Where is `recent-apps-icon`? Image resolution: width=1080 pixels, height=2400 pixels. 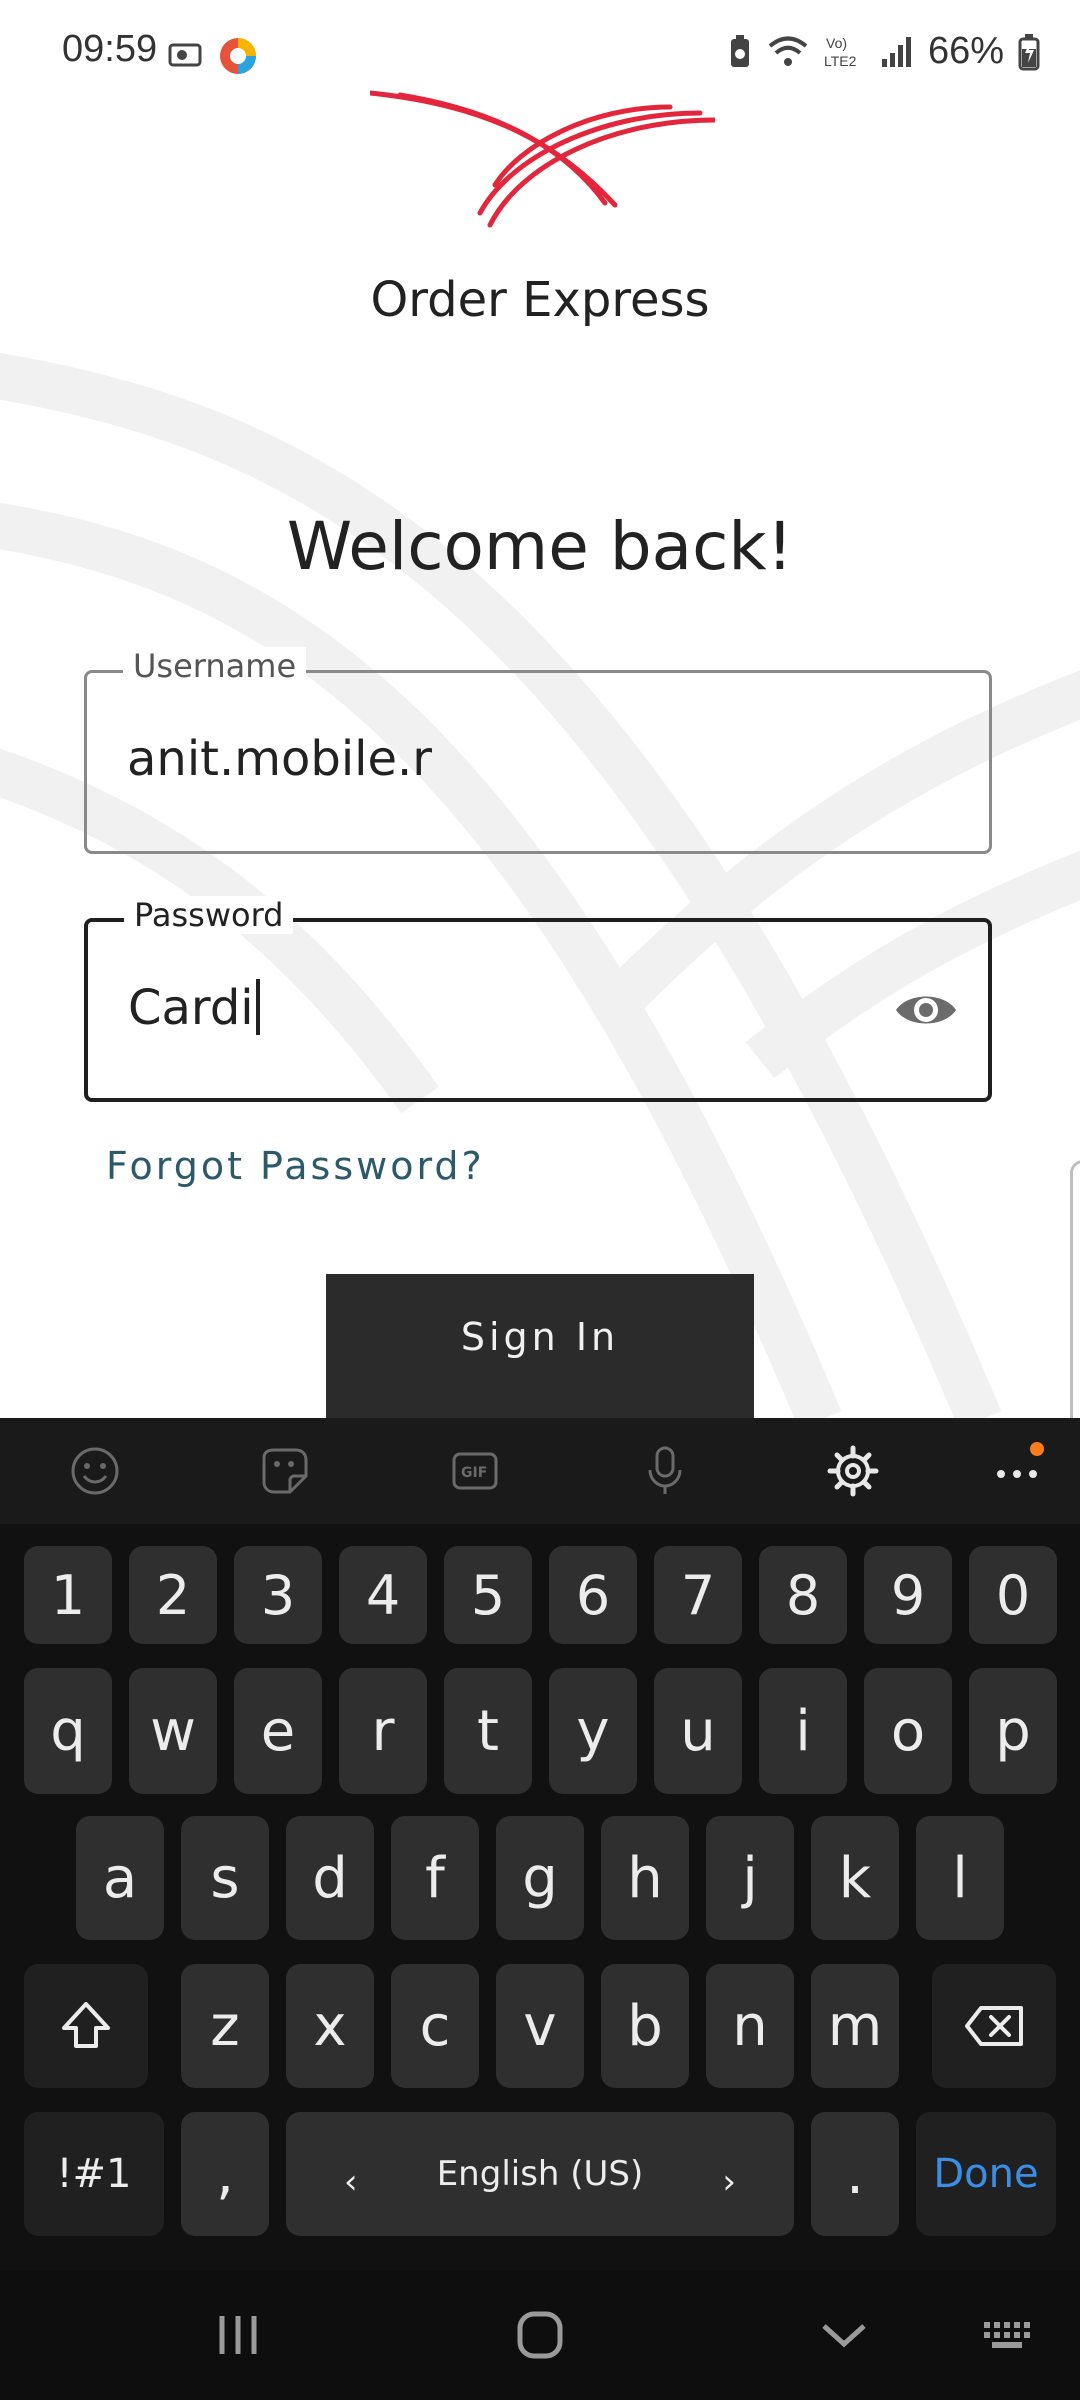 recent-apps-icon is located at coordinates (238, 2335).